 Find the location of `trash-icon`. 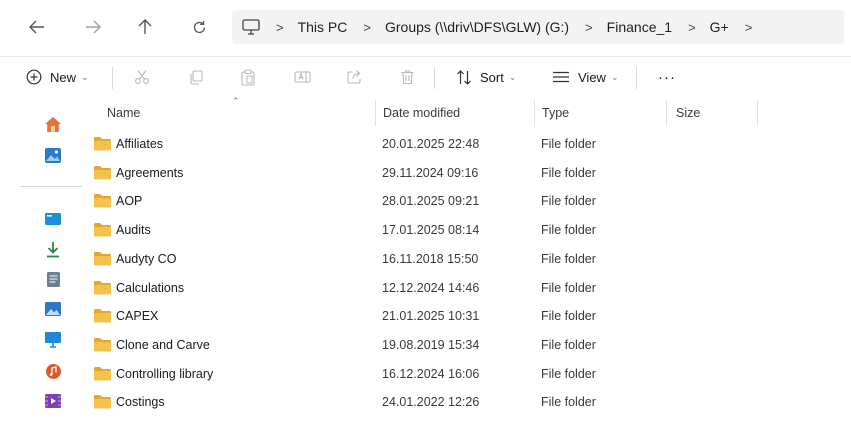

trash-icon is located at coordinates (407, 77).